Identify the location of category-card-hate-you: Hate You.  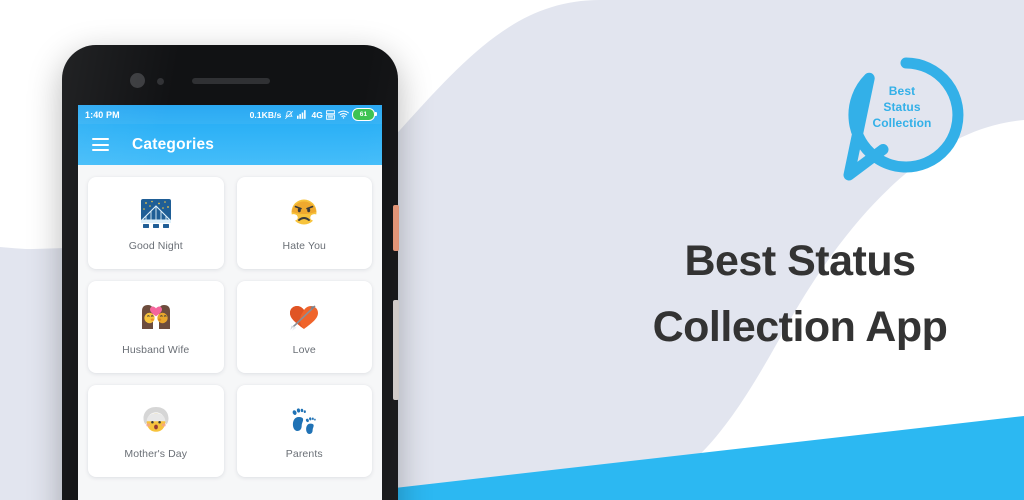
(304, 223).